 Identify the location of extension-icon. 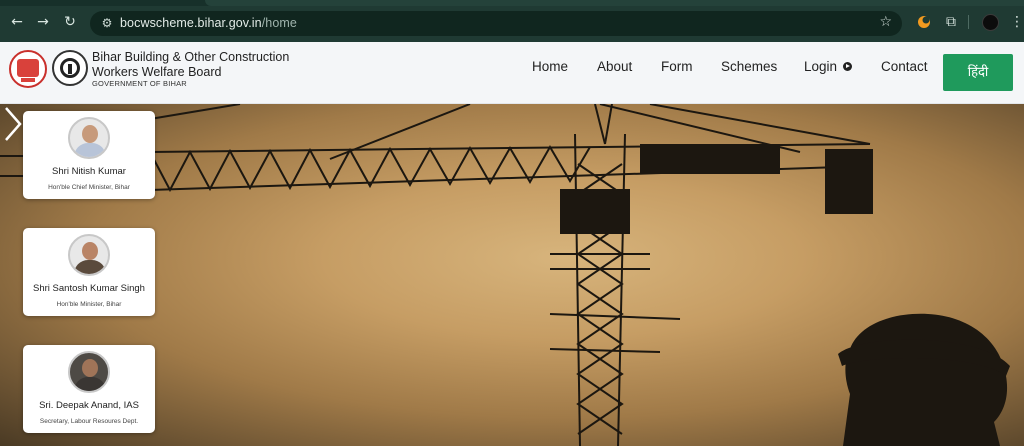
(924, 22).